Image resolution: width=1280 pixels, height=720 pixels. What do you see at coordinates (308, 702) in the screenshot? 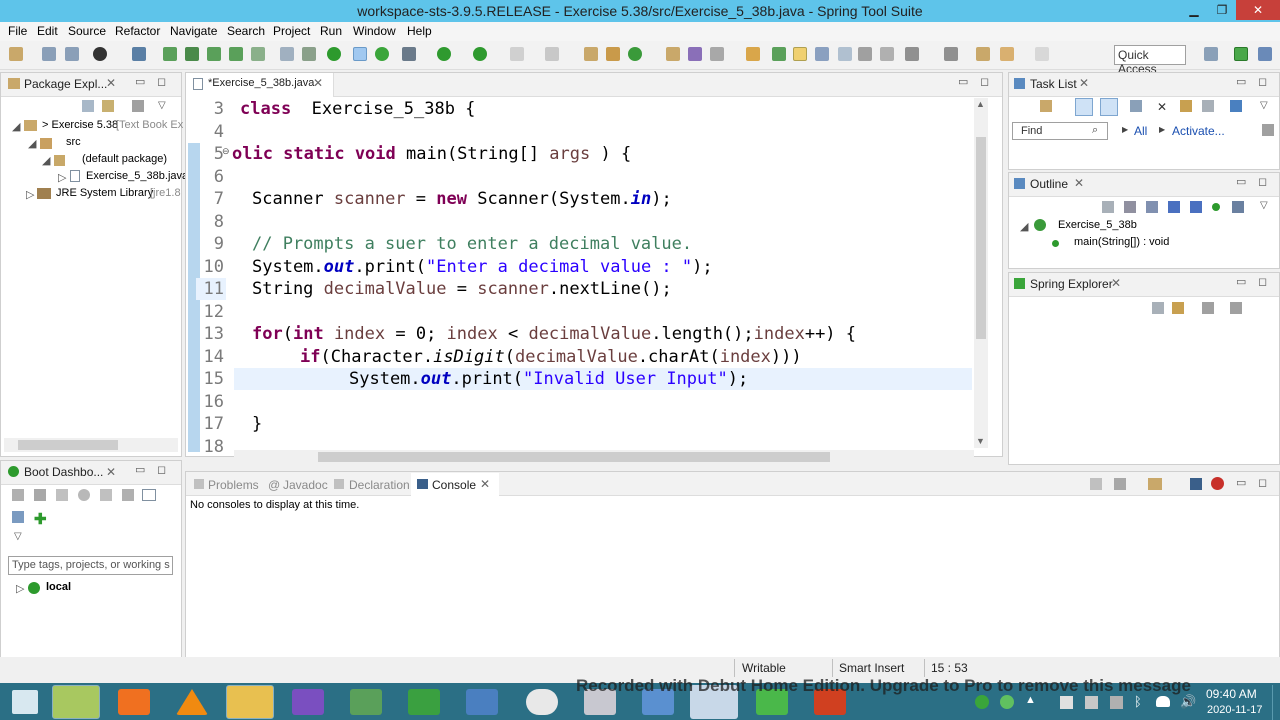
I see `visual-studio-icon` at bounding box center [308, 702].